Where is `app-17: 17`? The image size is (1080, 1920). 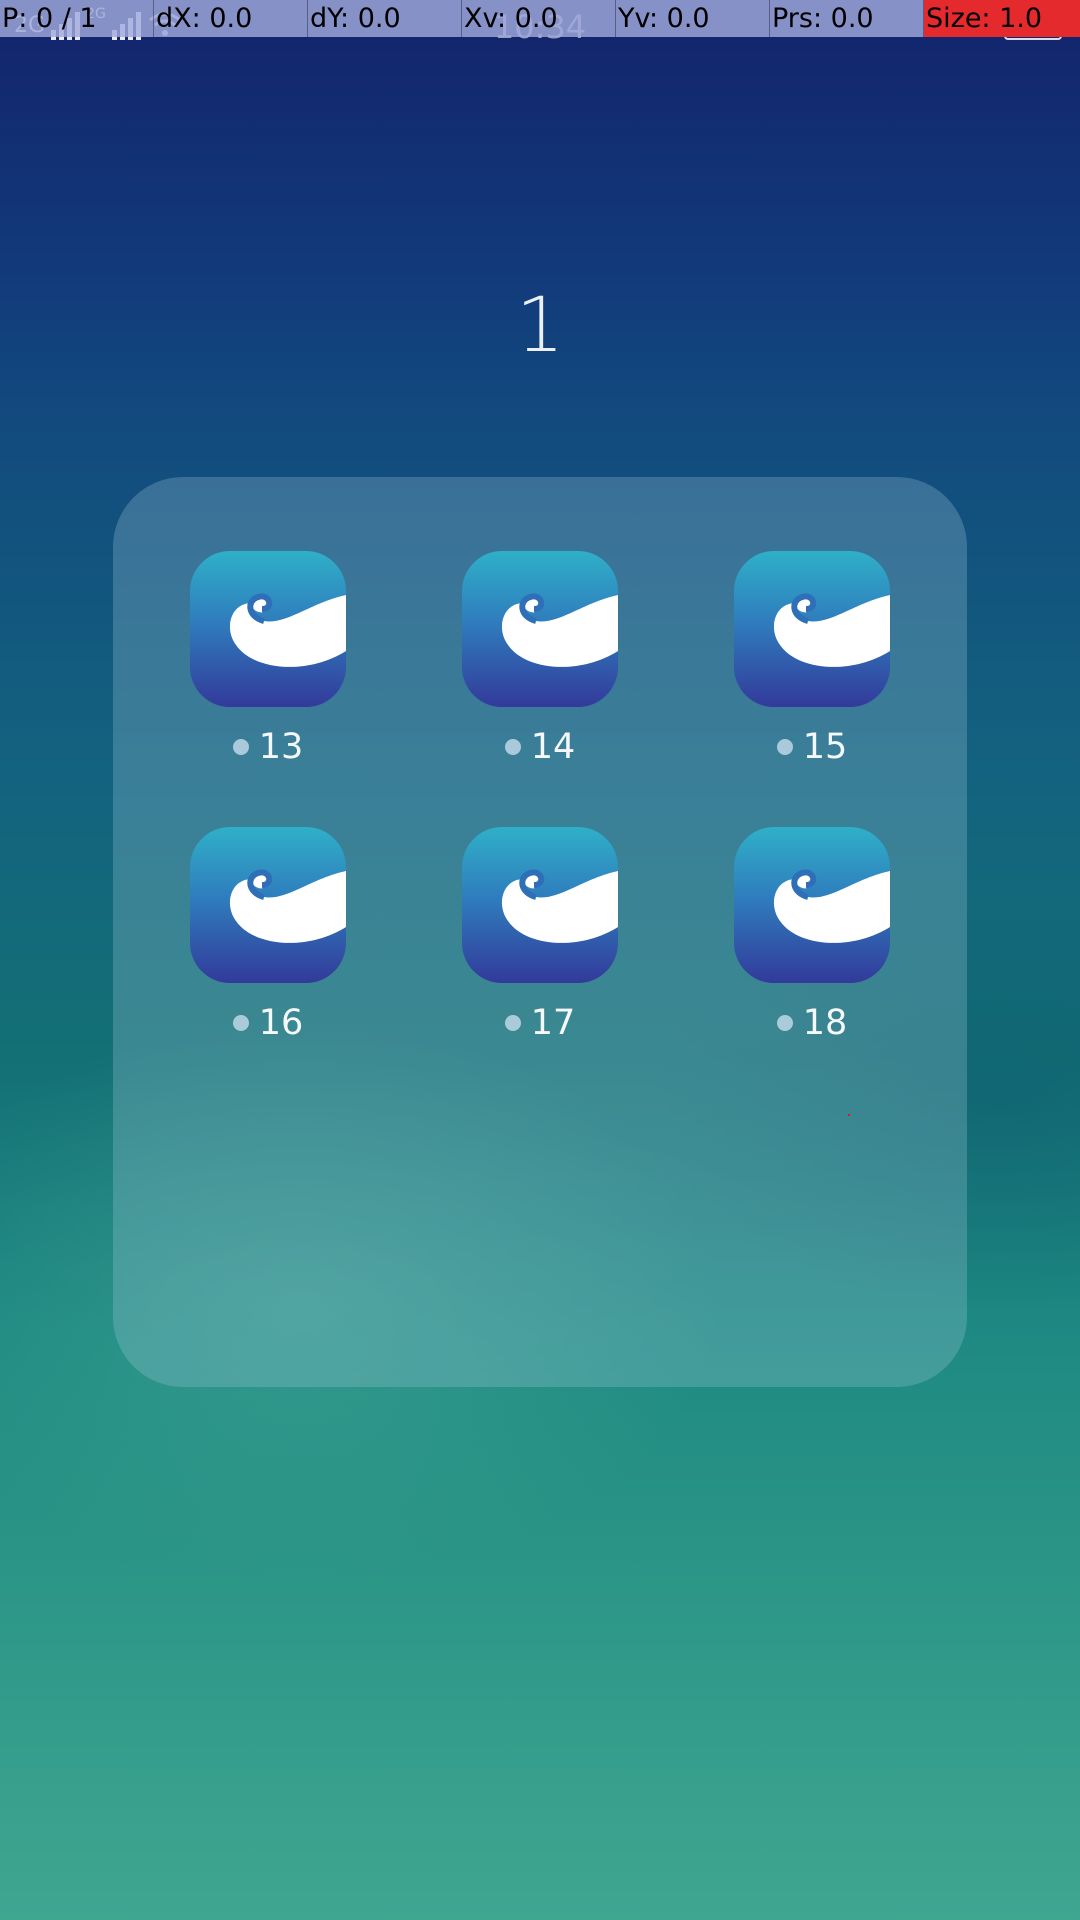
app-17: 17 is located at coordinates (540, 935).